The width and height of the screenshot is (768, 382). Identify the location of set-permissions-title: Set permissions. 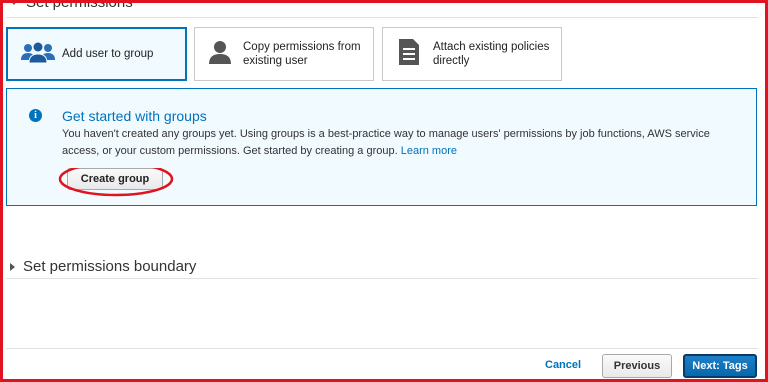
(79, 5).